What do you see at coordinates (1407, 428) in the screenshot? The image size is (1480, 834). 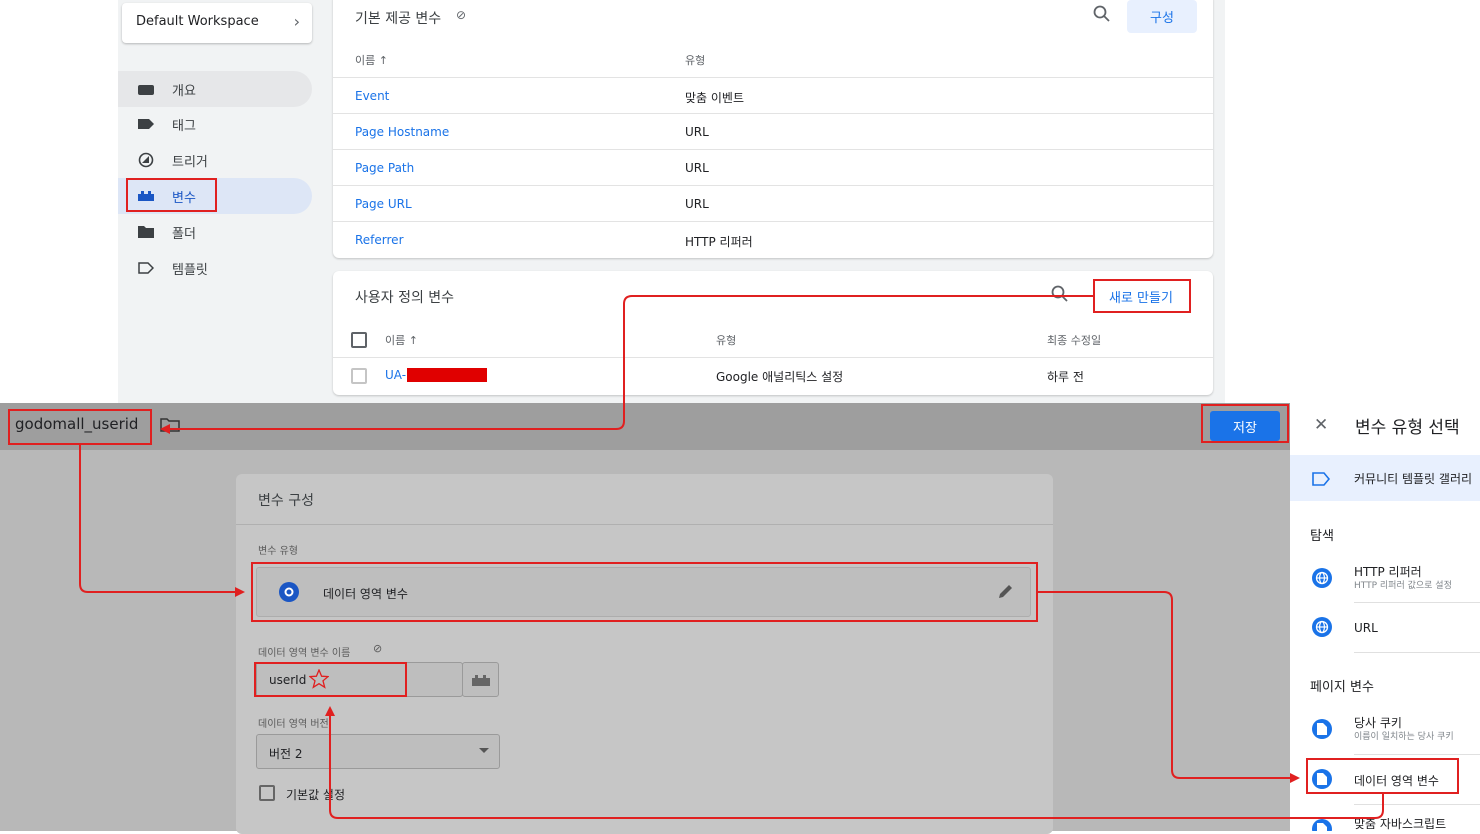 I see `drawer-title: 변수 유형 선택` at bounding box center [1407, 428].